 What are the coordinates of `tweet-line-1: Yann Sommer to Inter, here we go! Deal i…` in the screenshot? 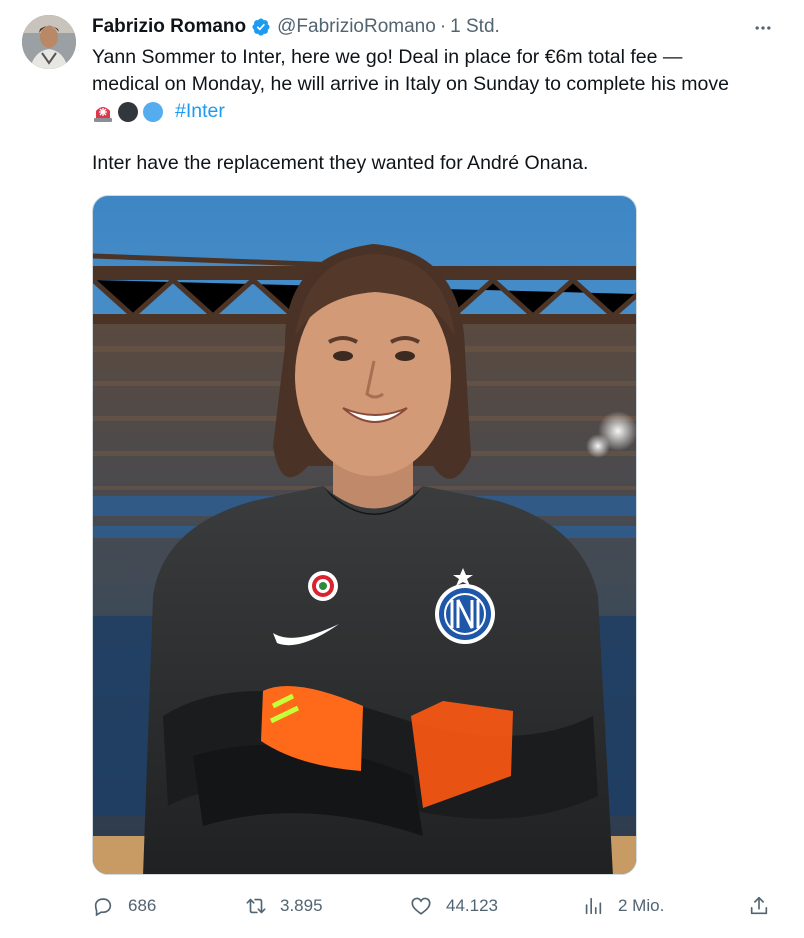 It's located at (387, 57).